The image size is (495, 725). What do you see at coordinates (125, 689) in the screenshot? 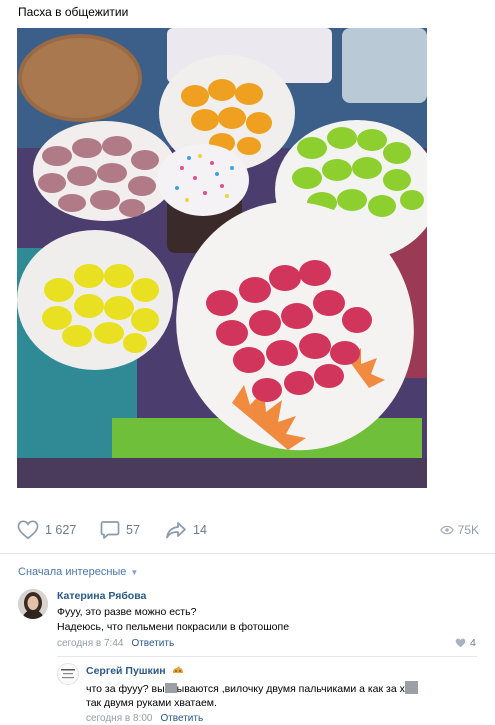
I see `comment-text-part: что за фууу? вы` at bounding box center [125, 689].